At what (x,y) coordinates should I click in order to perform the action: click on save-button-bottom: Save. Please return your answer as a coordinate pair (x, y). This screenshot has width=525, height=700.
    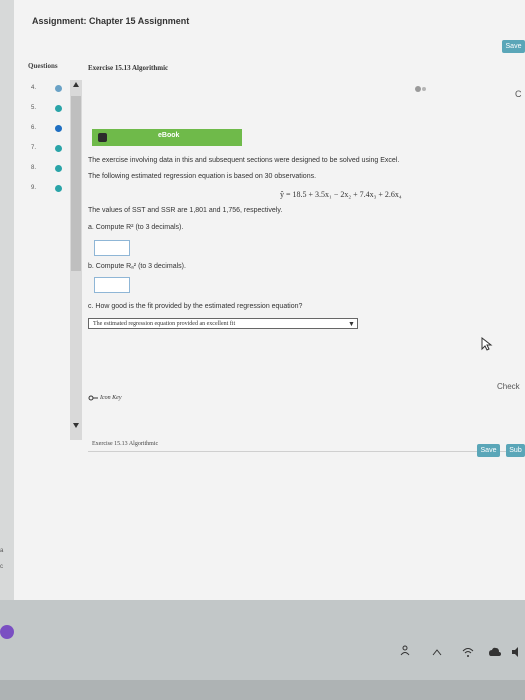
    Looking at the image, I should click on (488, 450).